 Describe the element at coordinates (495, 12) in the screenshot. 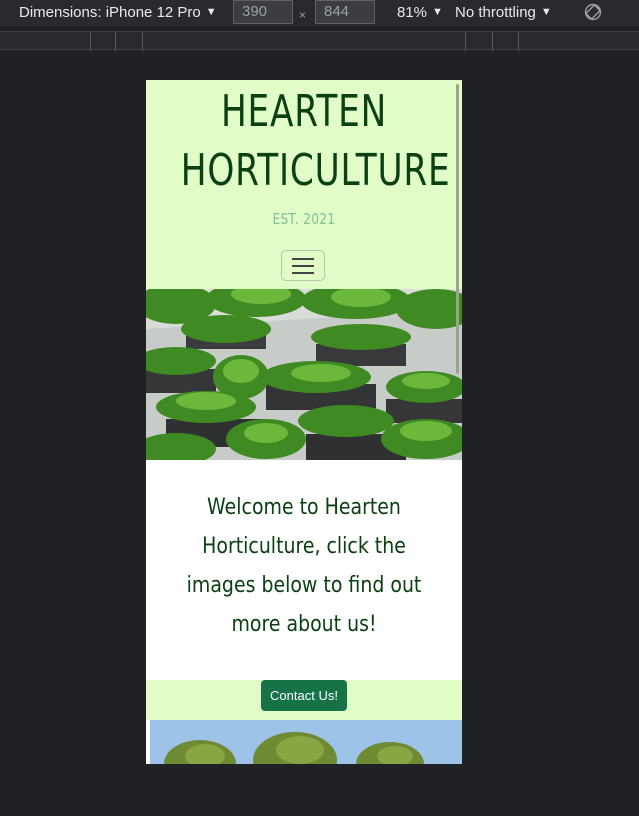

I see `throttle-label: No throttling` at that location.